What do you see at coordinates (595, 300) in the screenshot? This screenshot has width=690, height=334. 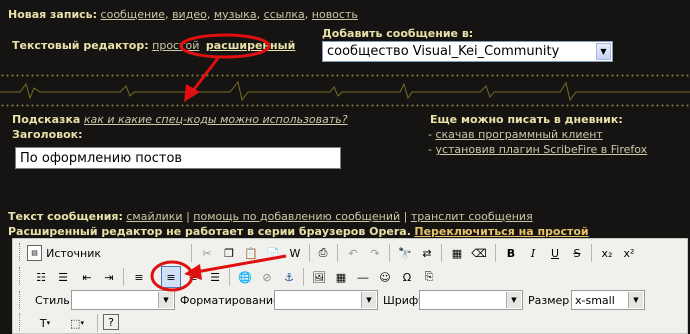 I see `size-value: x-small` at bounding box center [595, 300].